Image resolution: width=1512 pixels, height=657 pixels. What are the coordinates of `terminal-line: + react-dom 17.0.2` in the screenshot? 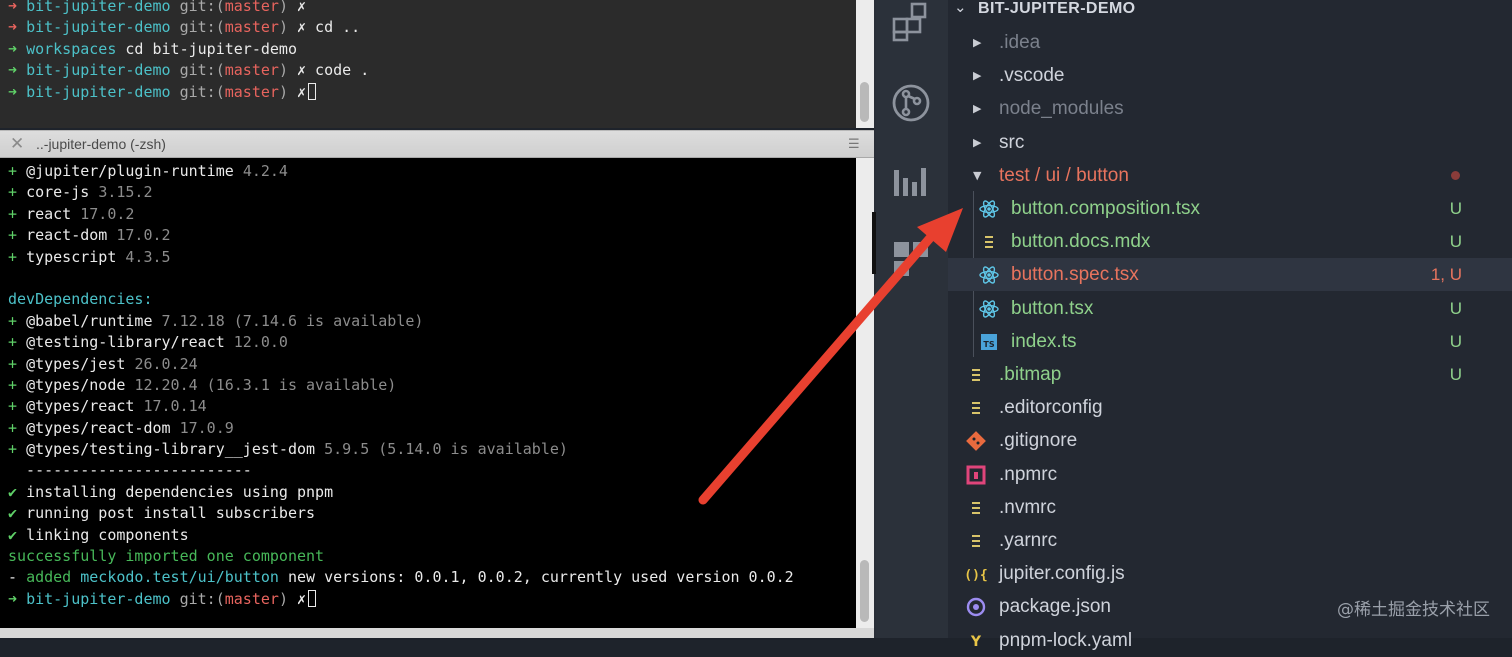 It's located at (401, 235).